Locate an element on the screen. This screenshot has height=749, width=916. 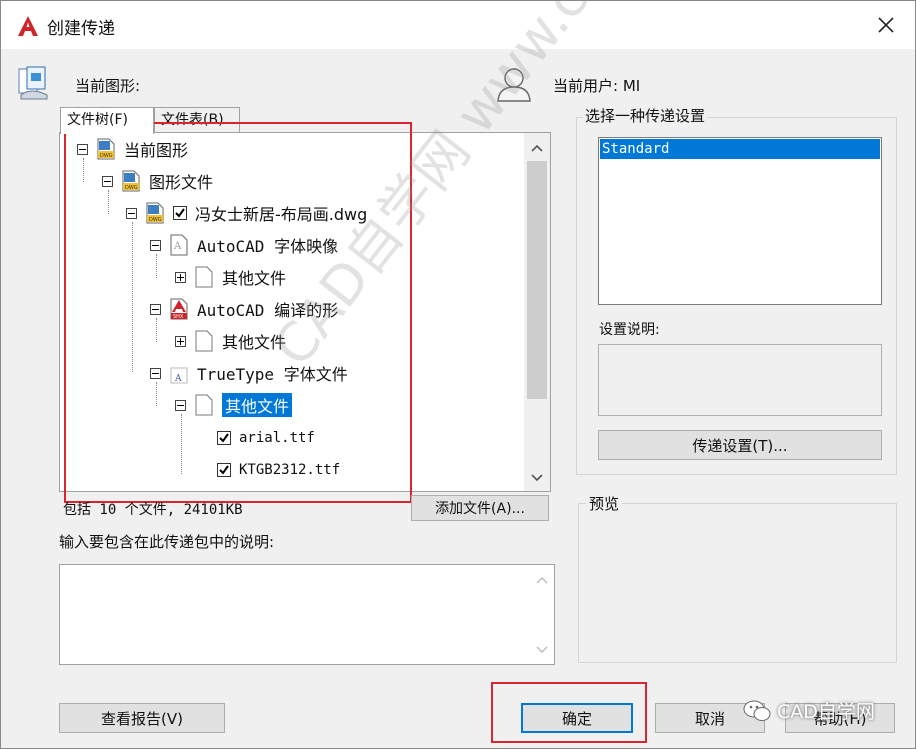
tab-file-tree: 文件树(F) is located at coordinates (107, 120).